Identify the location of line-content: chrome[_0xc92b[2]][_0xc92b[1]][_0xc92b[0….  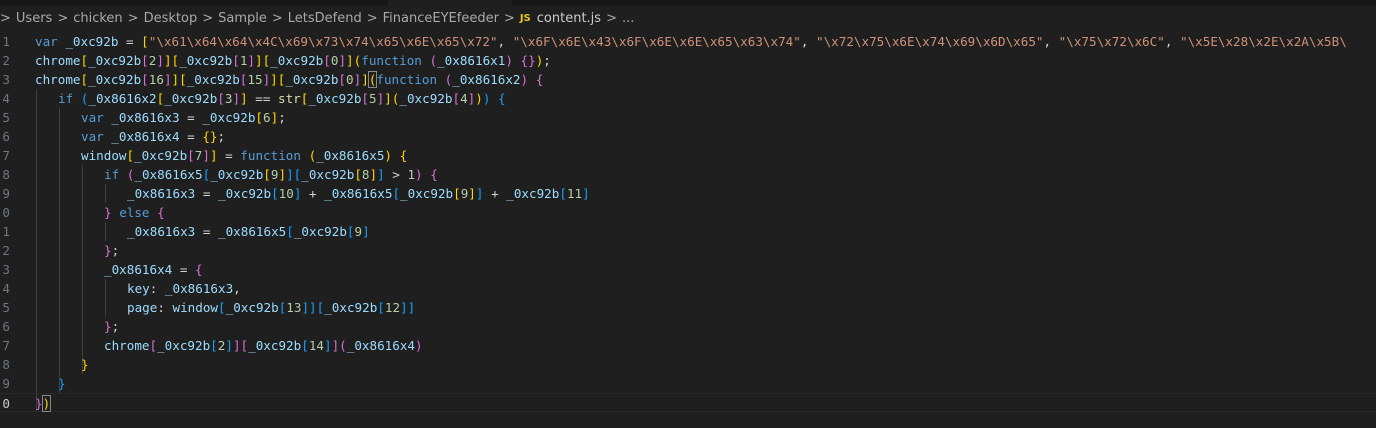
(293, 60).